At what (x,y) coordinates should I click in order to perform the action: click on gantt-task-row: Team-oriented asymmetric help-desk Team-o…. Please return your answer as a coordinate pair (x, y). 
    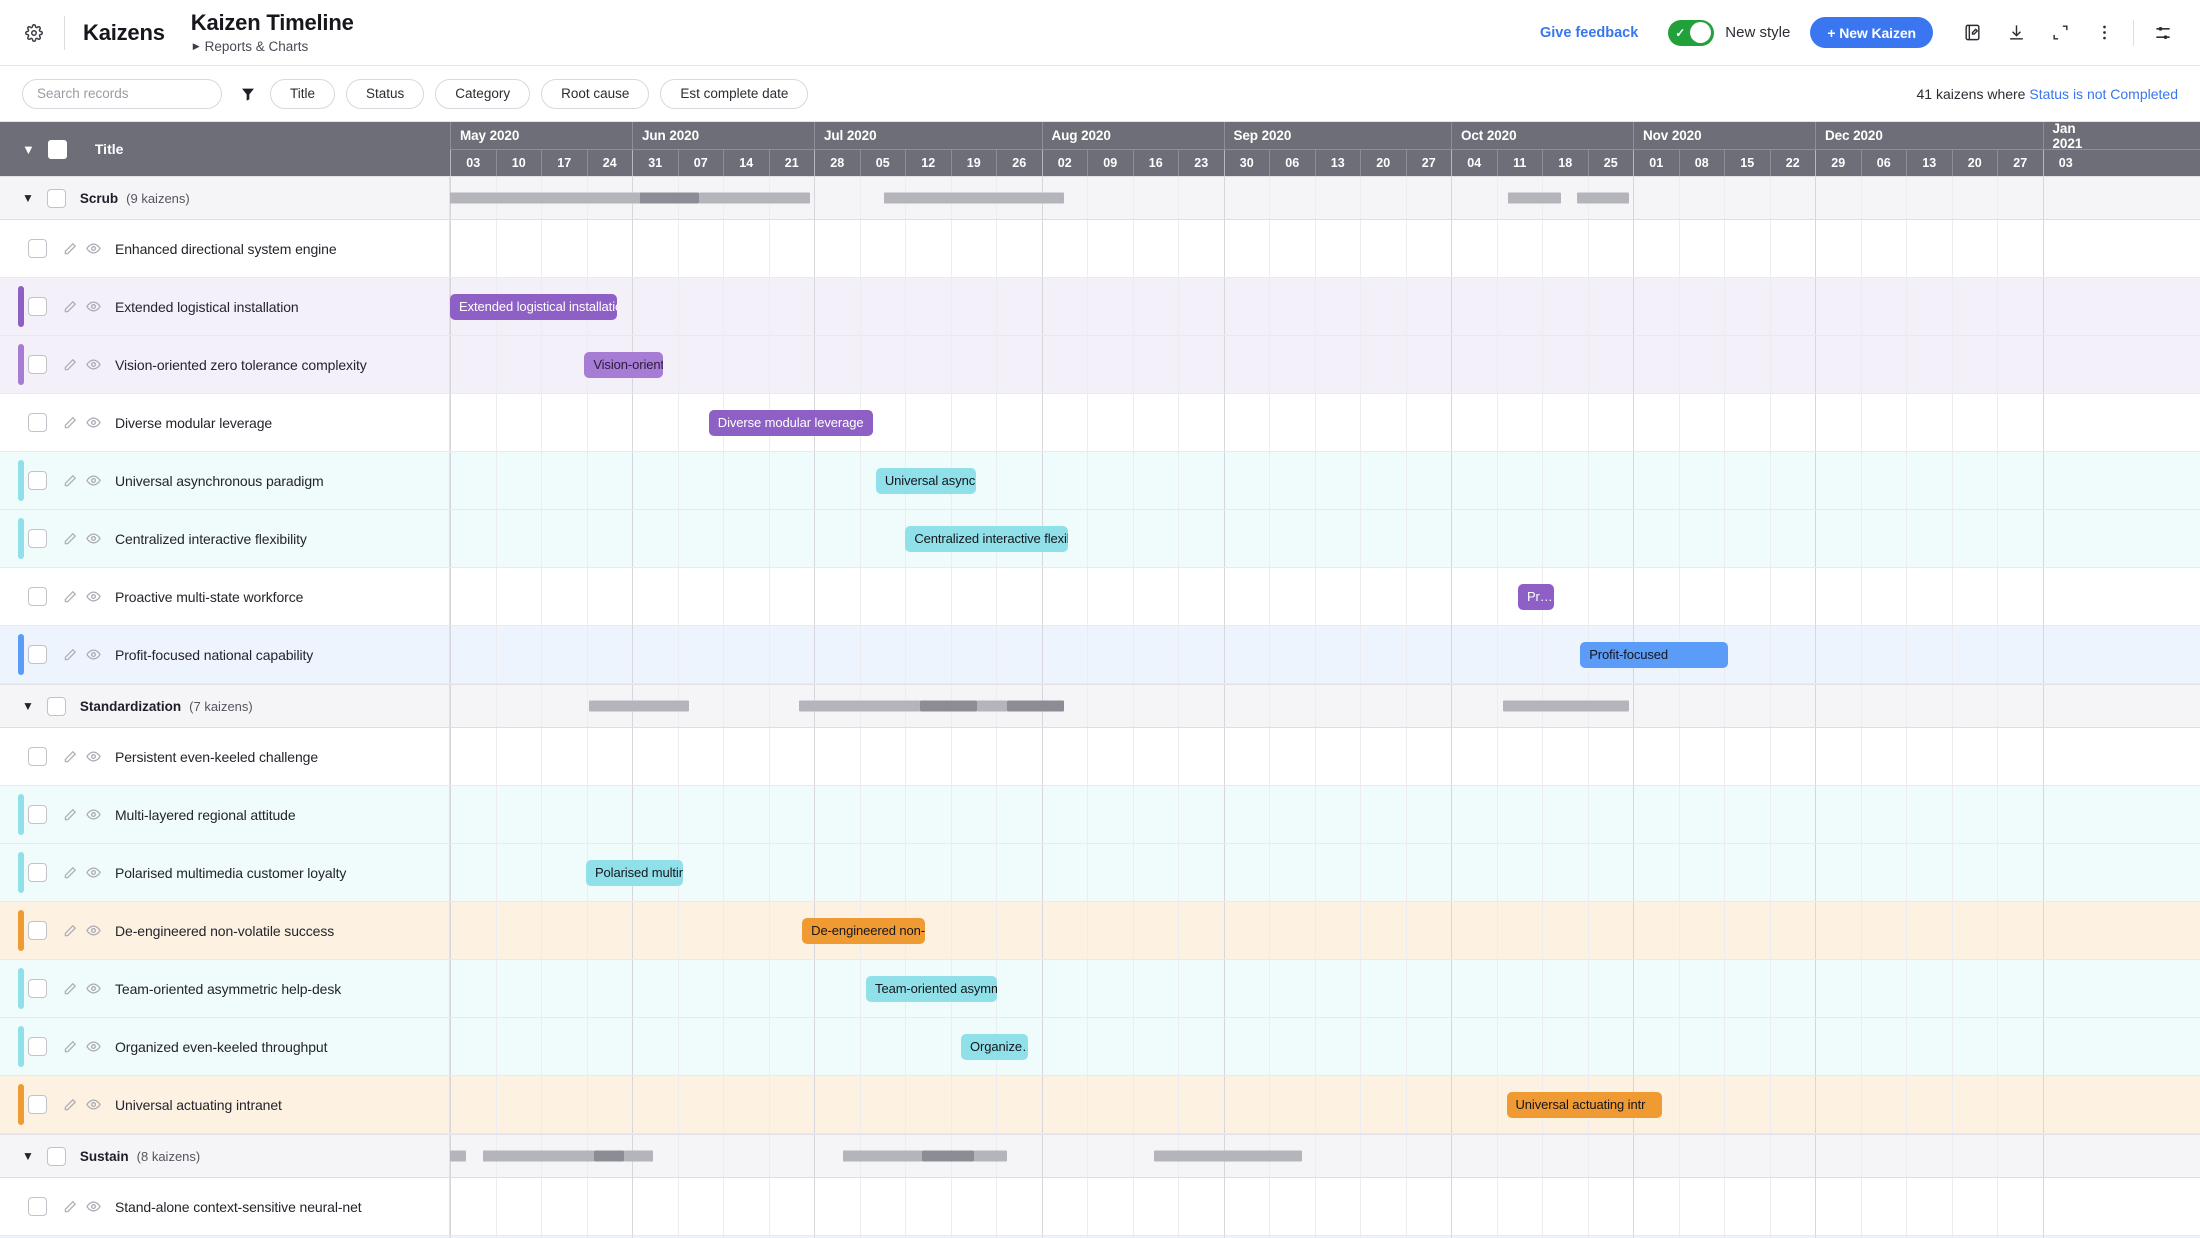
    Looking at the image, I should click on (1100, 989).